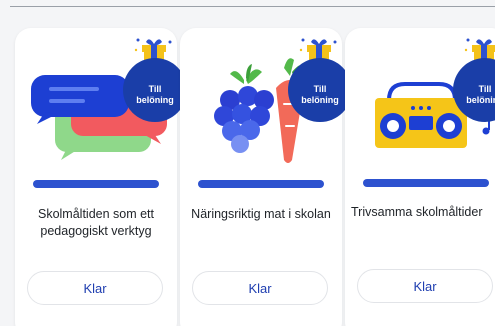 Image resolution: width=495 pixels, height=326 pixels. Describe the element at coordinates (261, 214) in the screenshot. I see `card-title: Näringsriktig mat i skolan` at that location.